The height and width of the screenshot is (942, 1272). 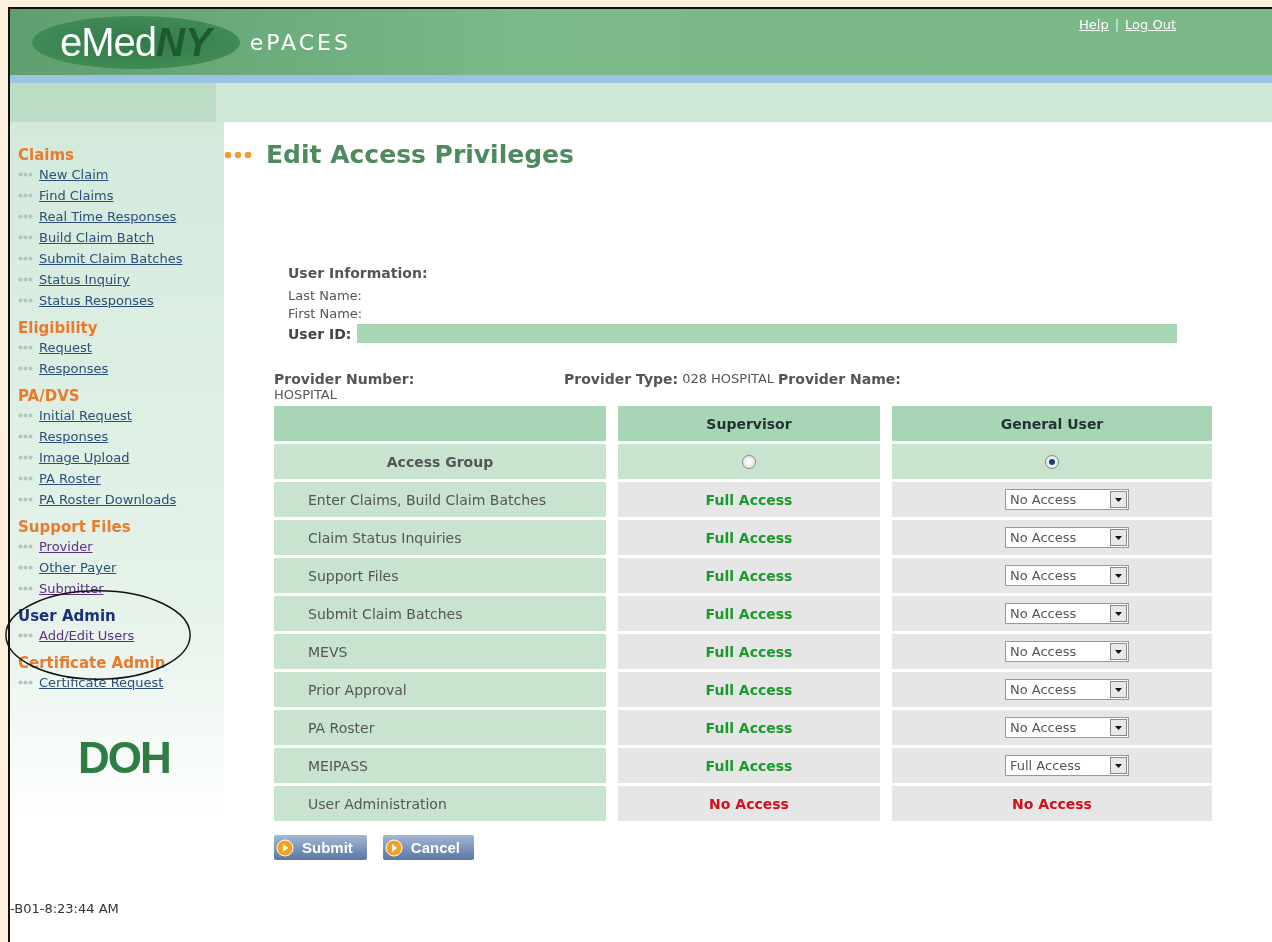 I want to click on nav-link: Real Time Responses, so click(x=108, y=216).